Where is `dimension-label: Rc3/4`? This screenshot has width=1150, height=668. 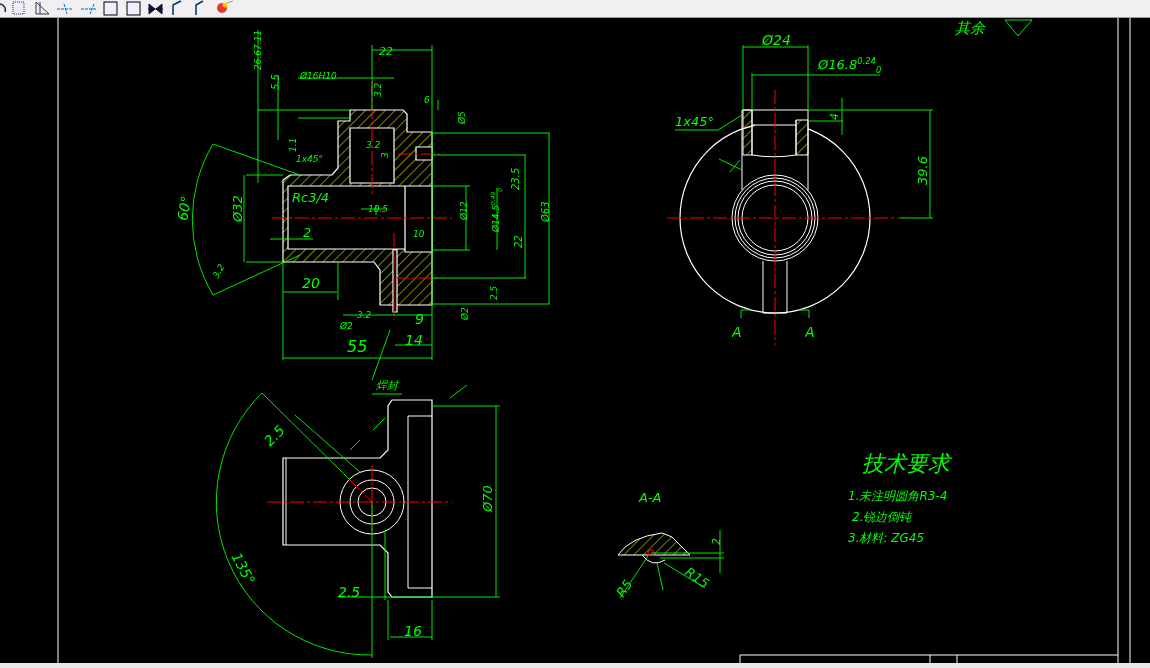
dimension-label: Rc3/4 is located at coordinates (311, 198).